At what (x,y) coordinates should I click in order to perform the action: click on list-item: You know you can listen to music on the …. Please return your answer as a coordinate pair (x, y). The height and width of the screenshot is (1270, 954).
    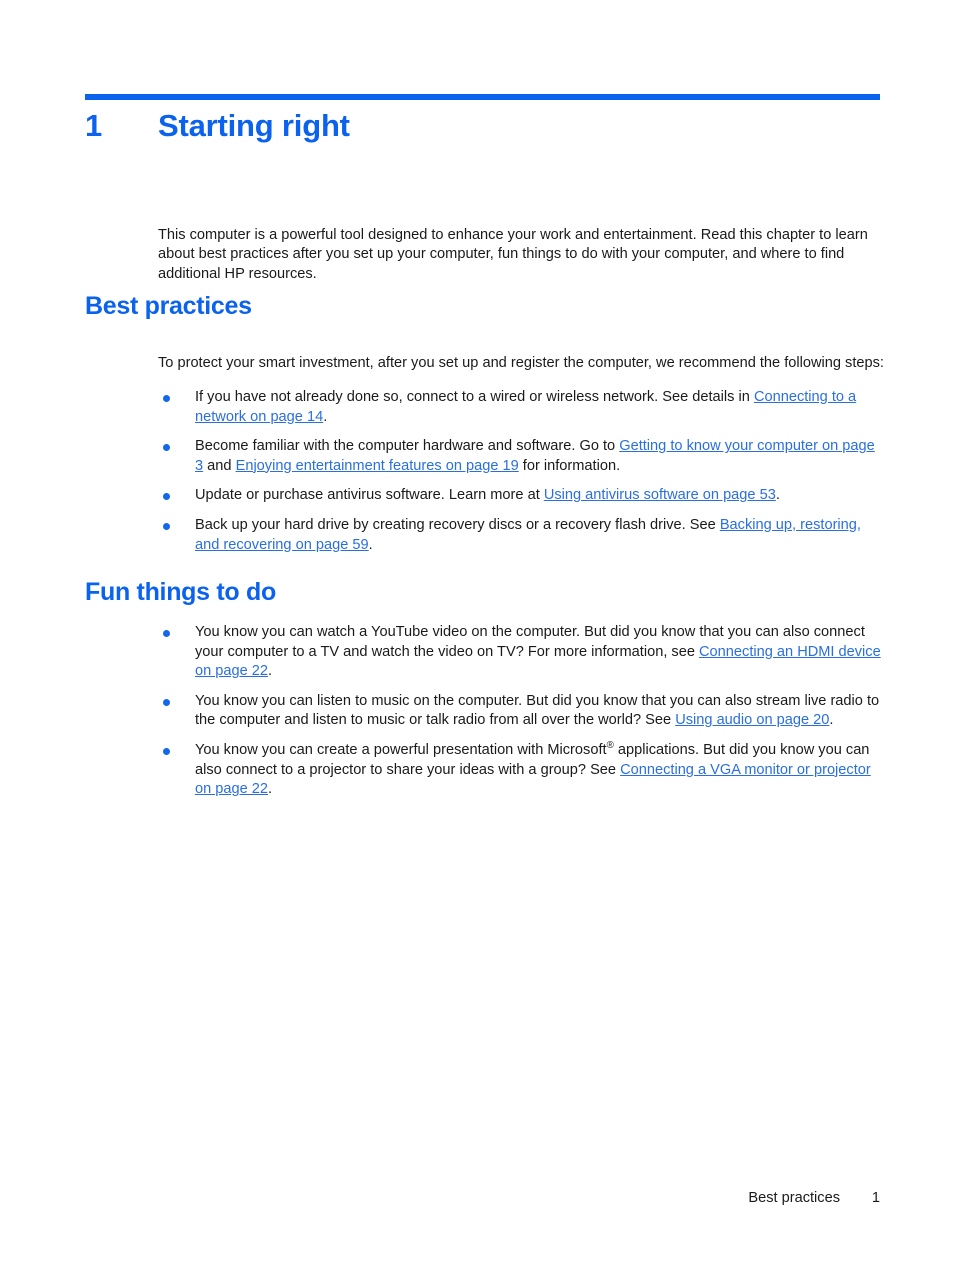
    Looking at the image, I should click on (521, 711).